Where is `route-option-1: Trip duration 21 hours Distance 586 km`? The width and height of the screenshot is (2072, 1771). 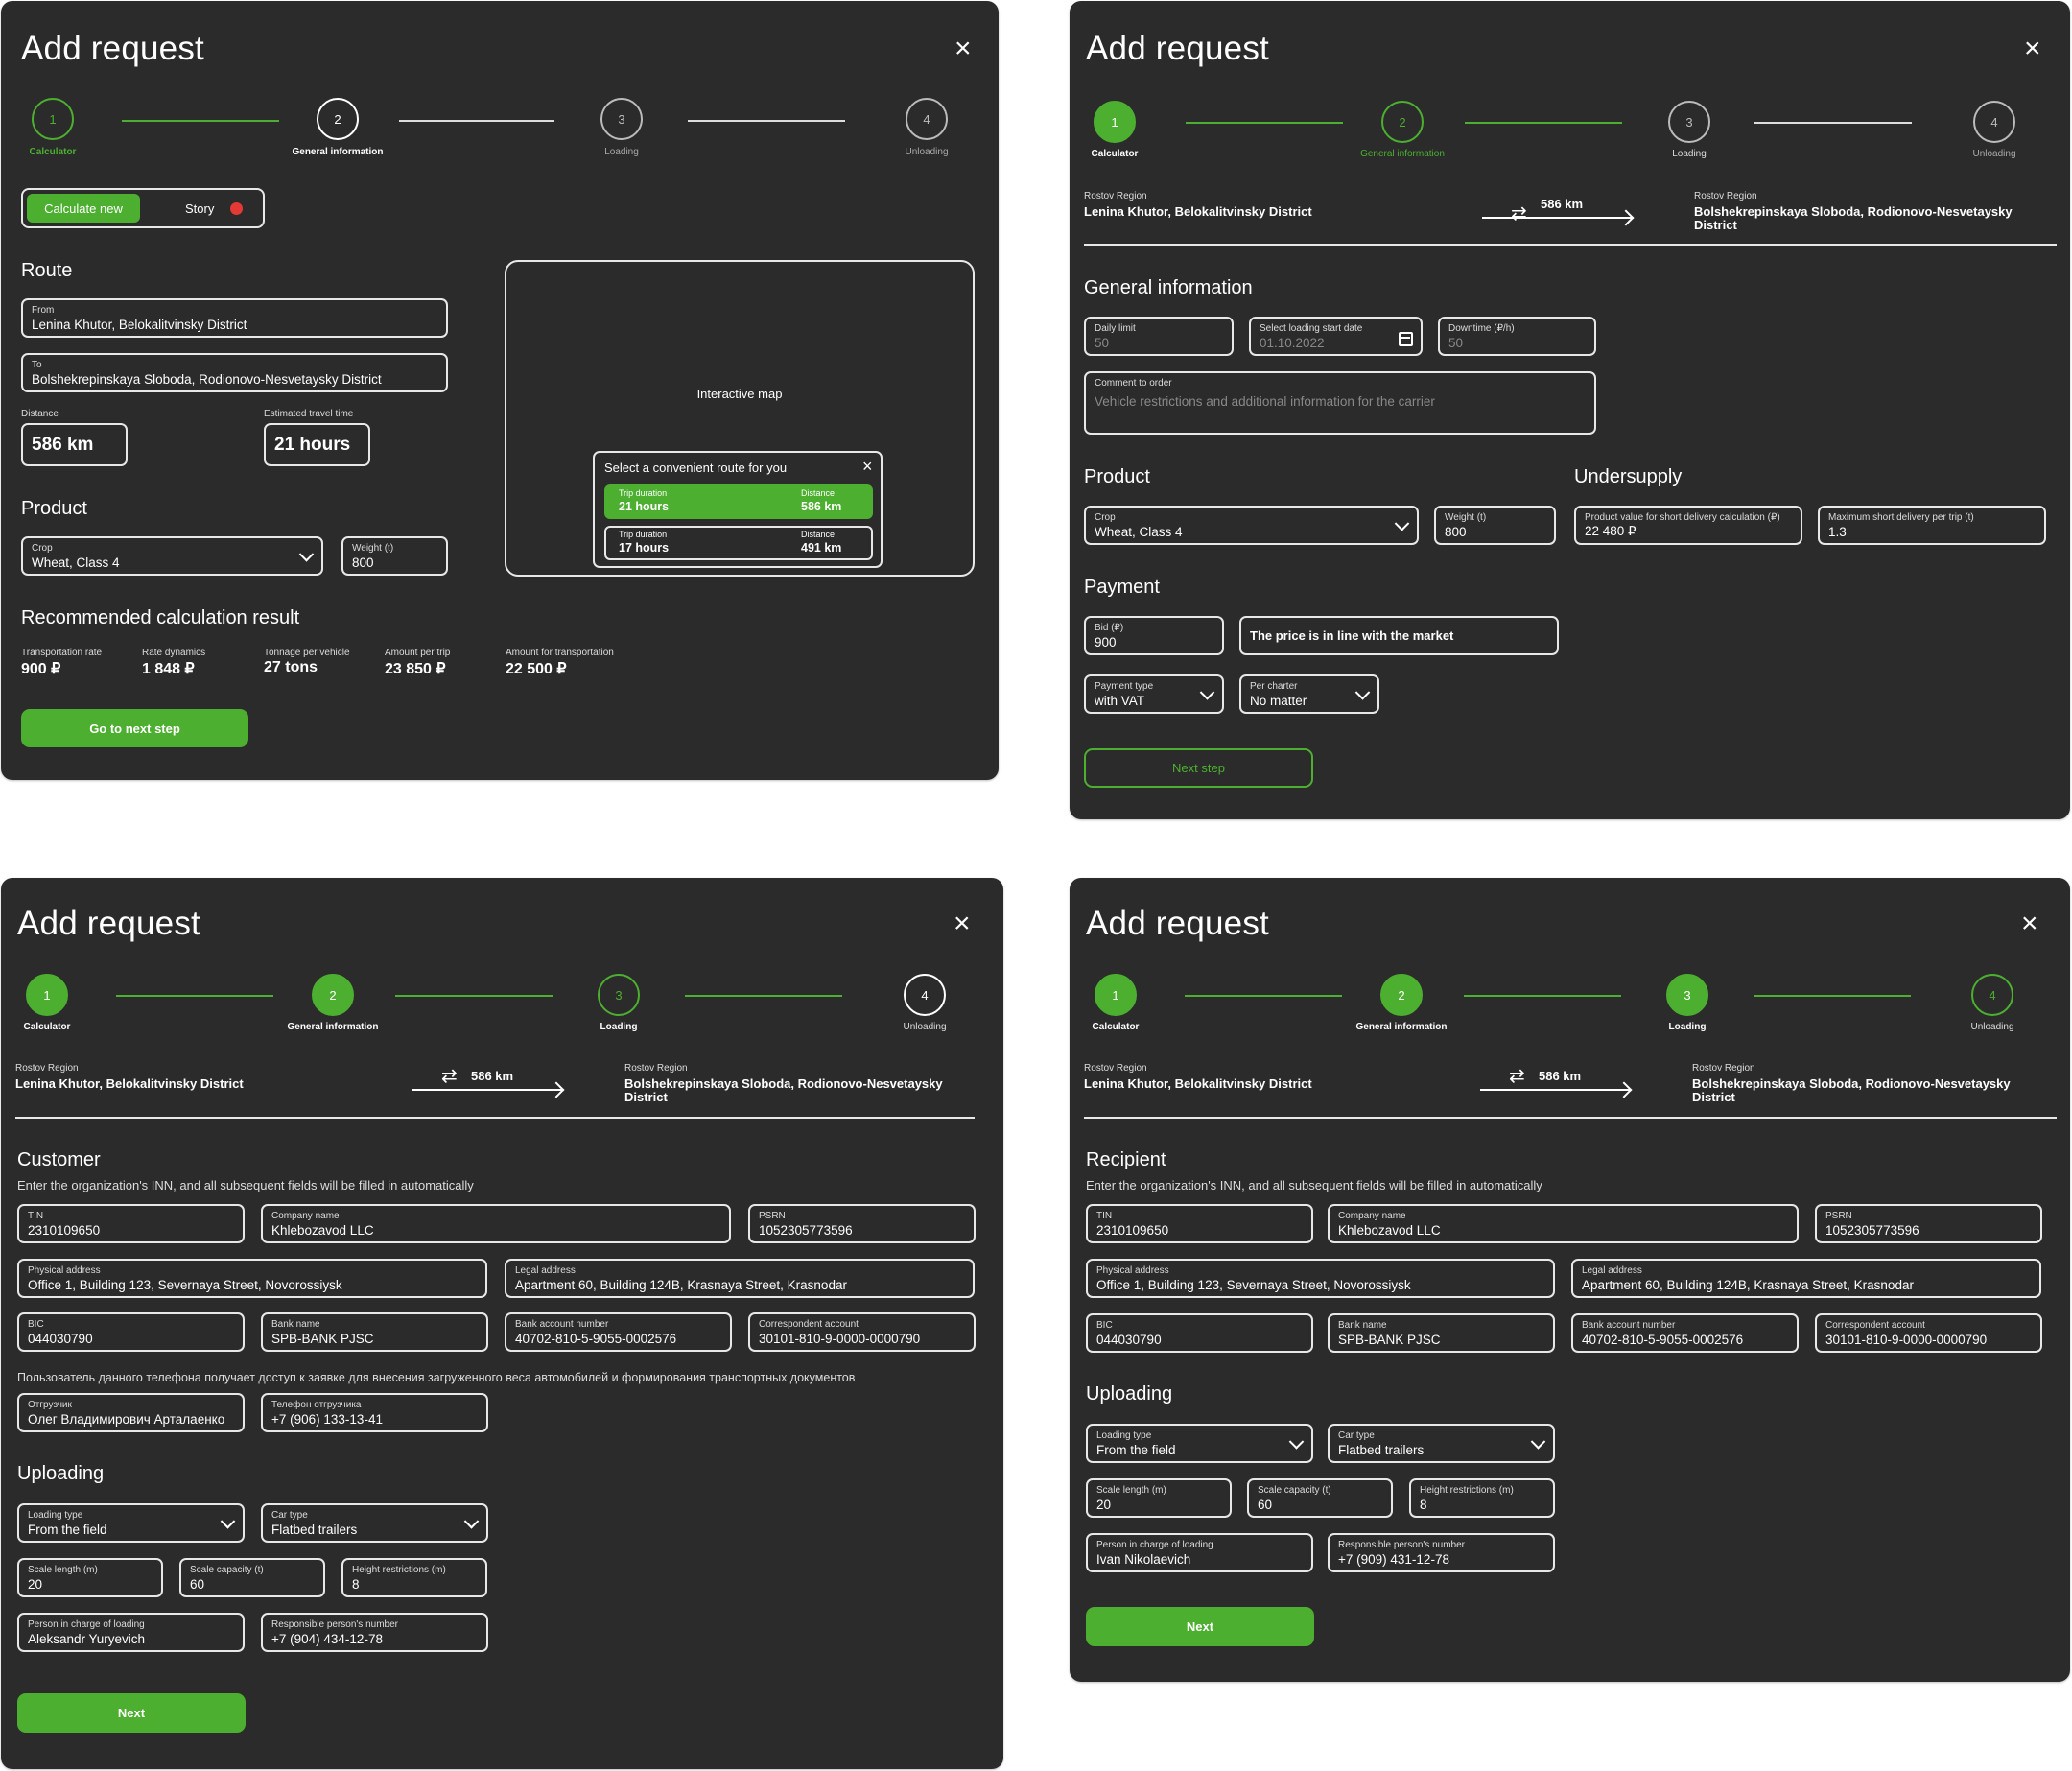
route-option-1: Trip duration 21 hours Distance 586 km is located at coordinates (738, 502).